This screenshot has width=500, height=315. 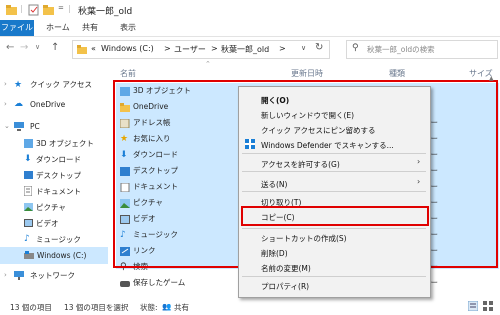 What do you see at coordinates (307, 115) in the screenshot?
I see `menu-item-open-new-window: 新しいウィンドウで開く(E)` at bounding box center [307, 115].